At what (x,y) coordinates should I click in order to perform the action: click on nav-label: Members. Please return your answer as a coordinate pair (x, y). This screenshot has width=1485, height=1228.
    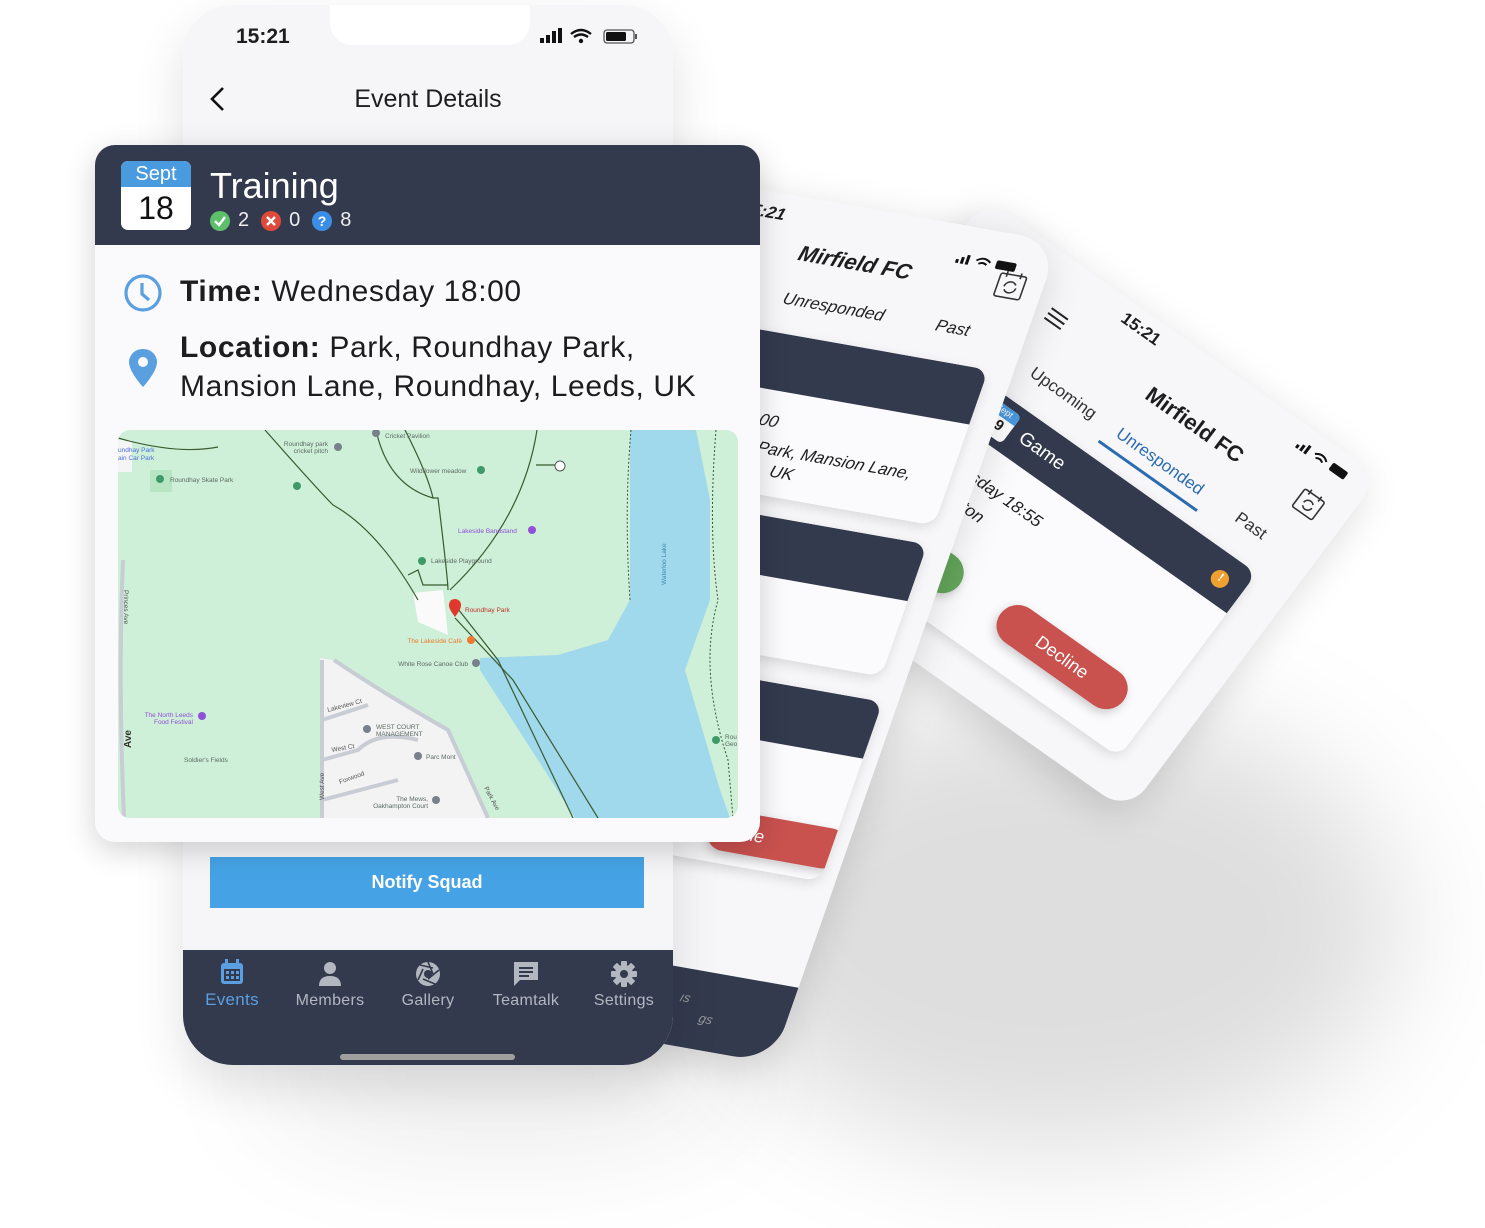
    Looking at the image, I should click on (330, 1000).